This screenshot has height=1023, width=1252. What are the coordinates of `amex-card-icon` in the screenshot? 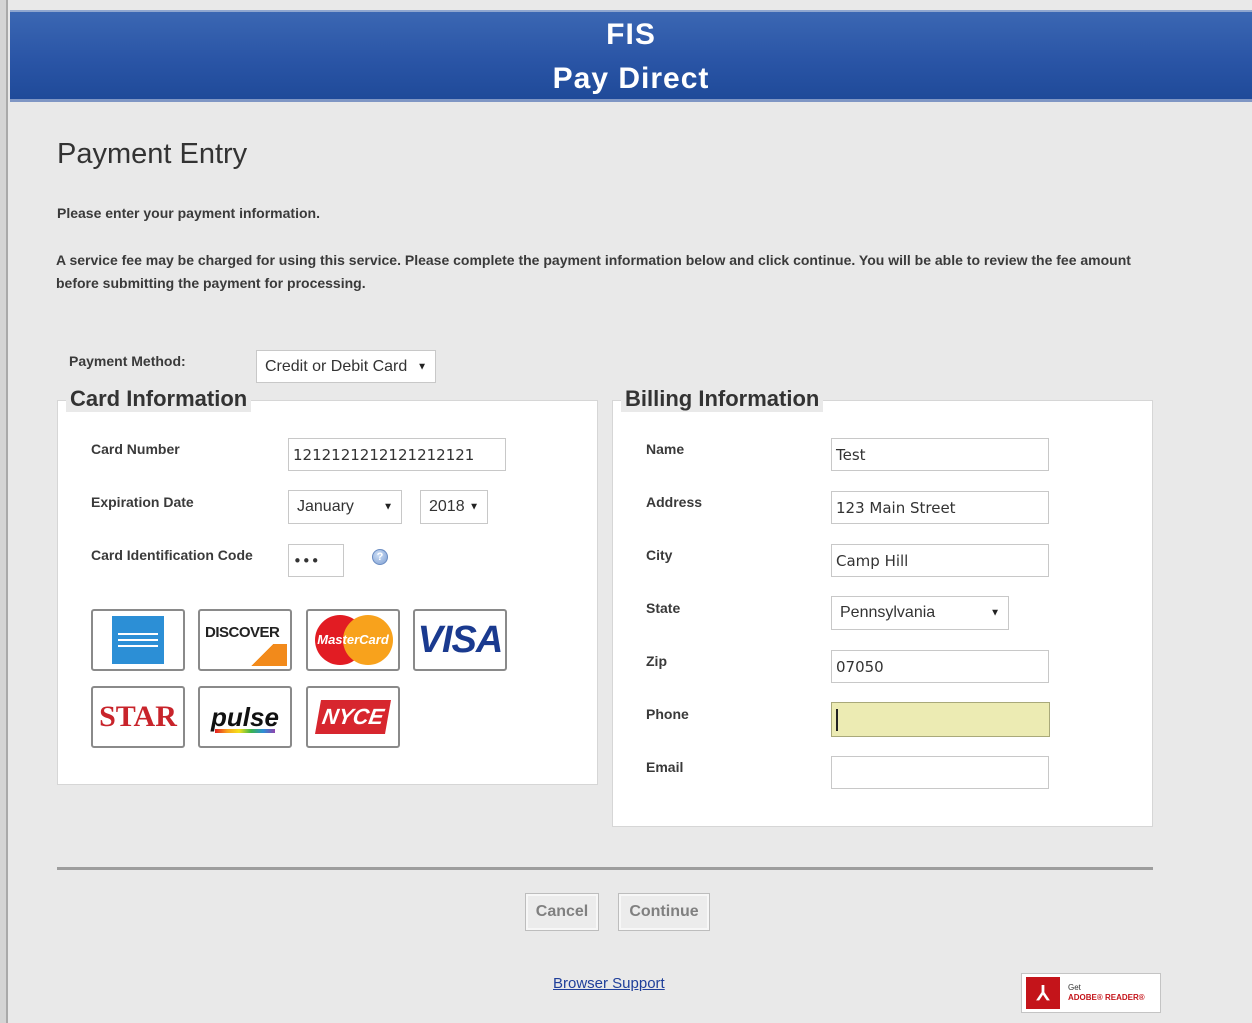 It's located at (138, 640).